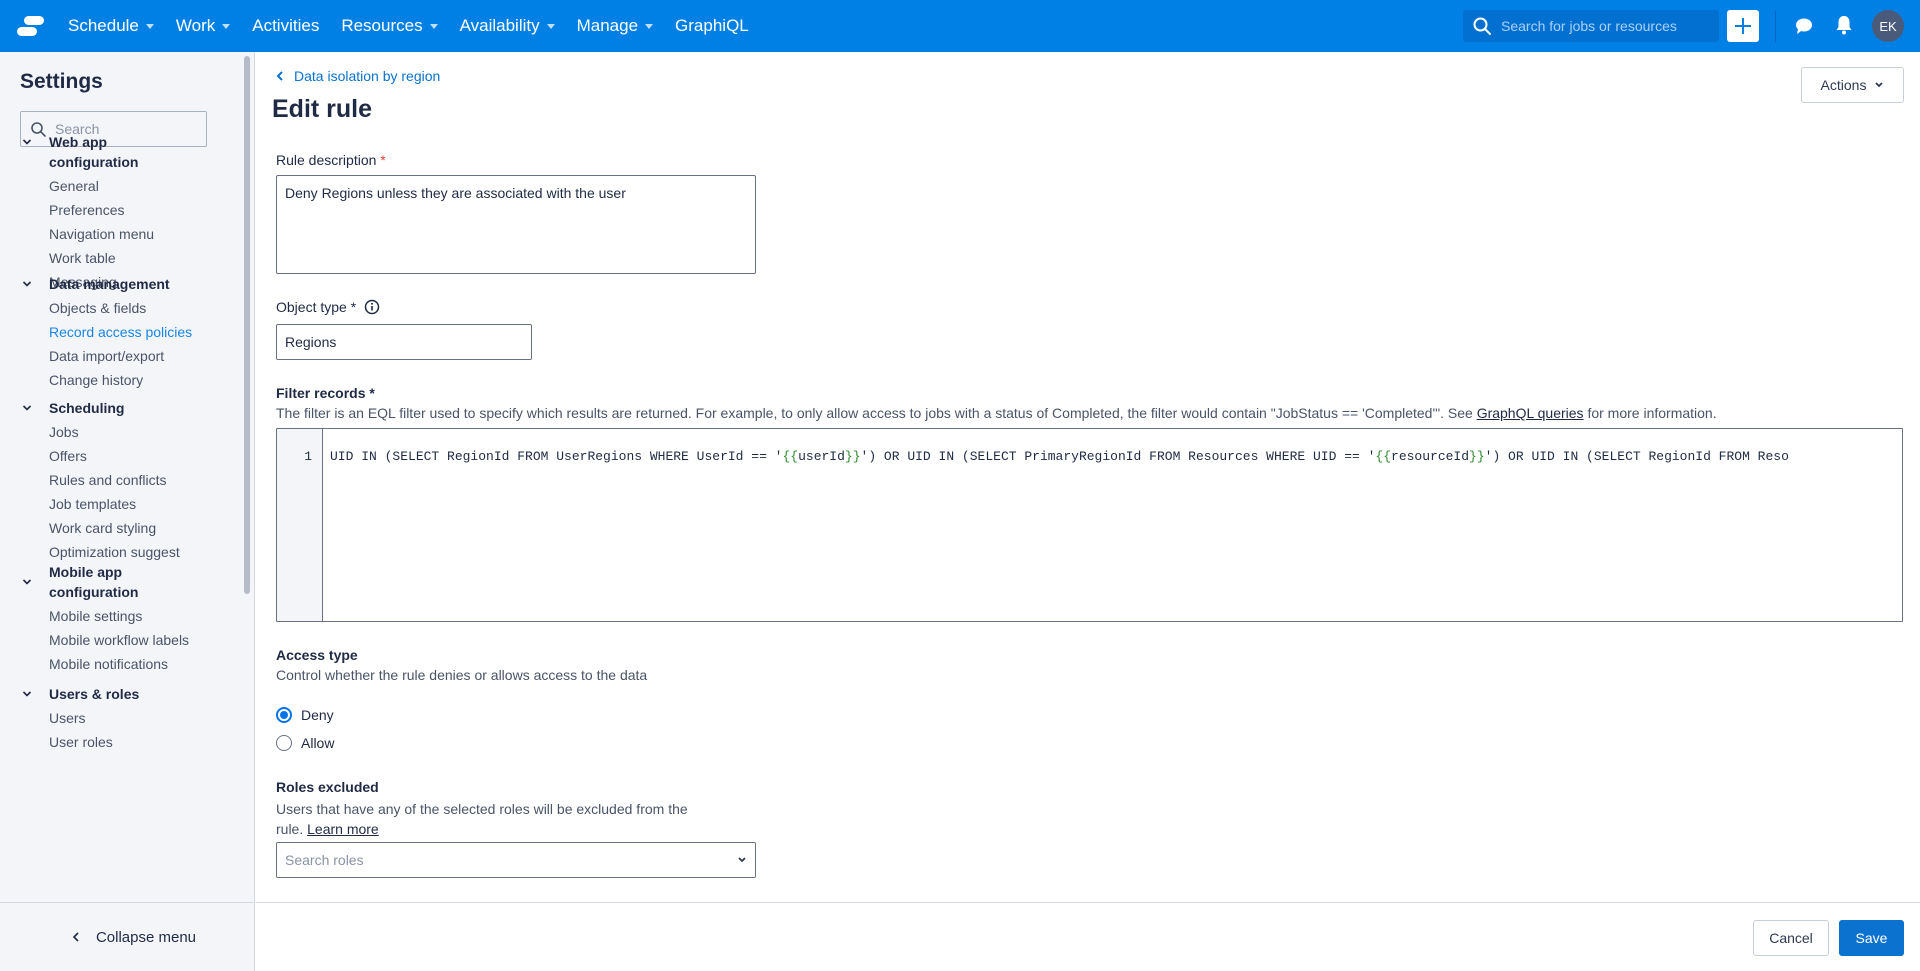  What do you see at coordinates (149, 528) in the screenshot?
I see `sidebar-item-work-card-styling: Work card styling` at bounding box center [149, 528].